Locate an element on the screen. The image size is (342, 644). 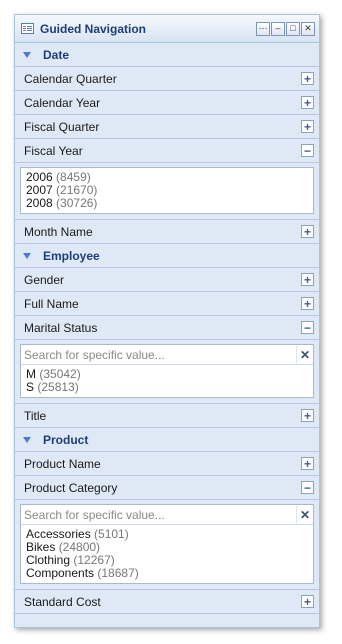
attribute-fiscal-year: Fiscal Year − is located at coordinates (167, 151).